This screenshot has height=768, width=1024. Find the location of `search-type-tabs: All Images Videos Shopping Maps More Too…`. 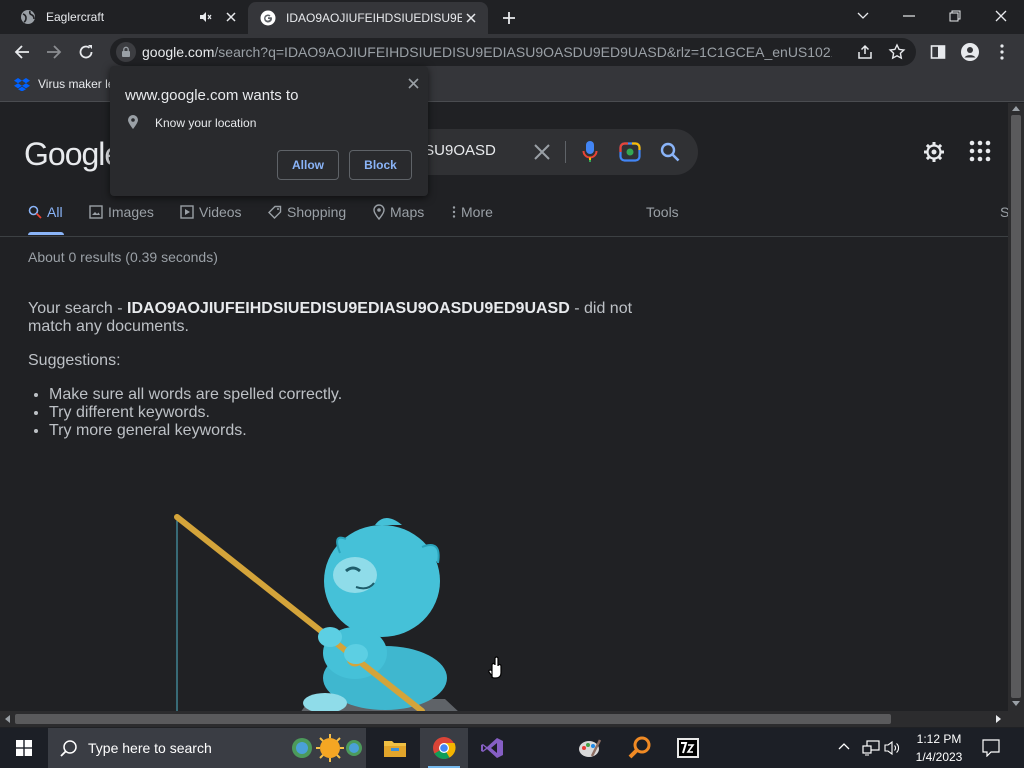

search-type-tabs: All Images Videos Shopping Maps More Too… is located at coordinates (504, 218).